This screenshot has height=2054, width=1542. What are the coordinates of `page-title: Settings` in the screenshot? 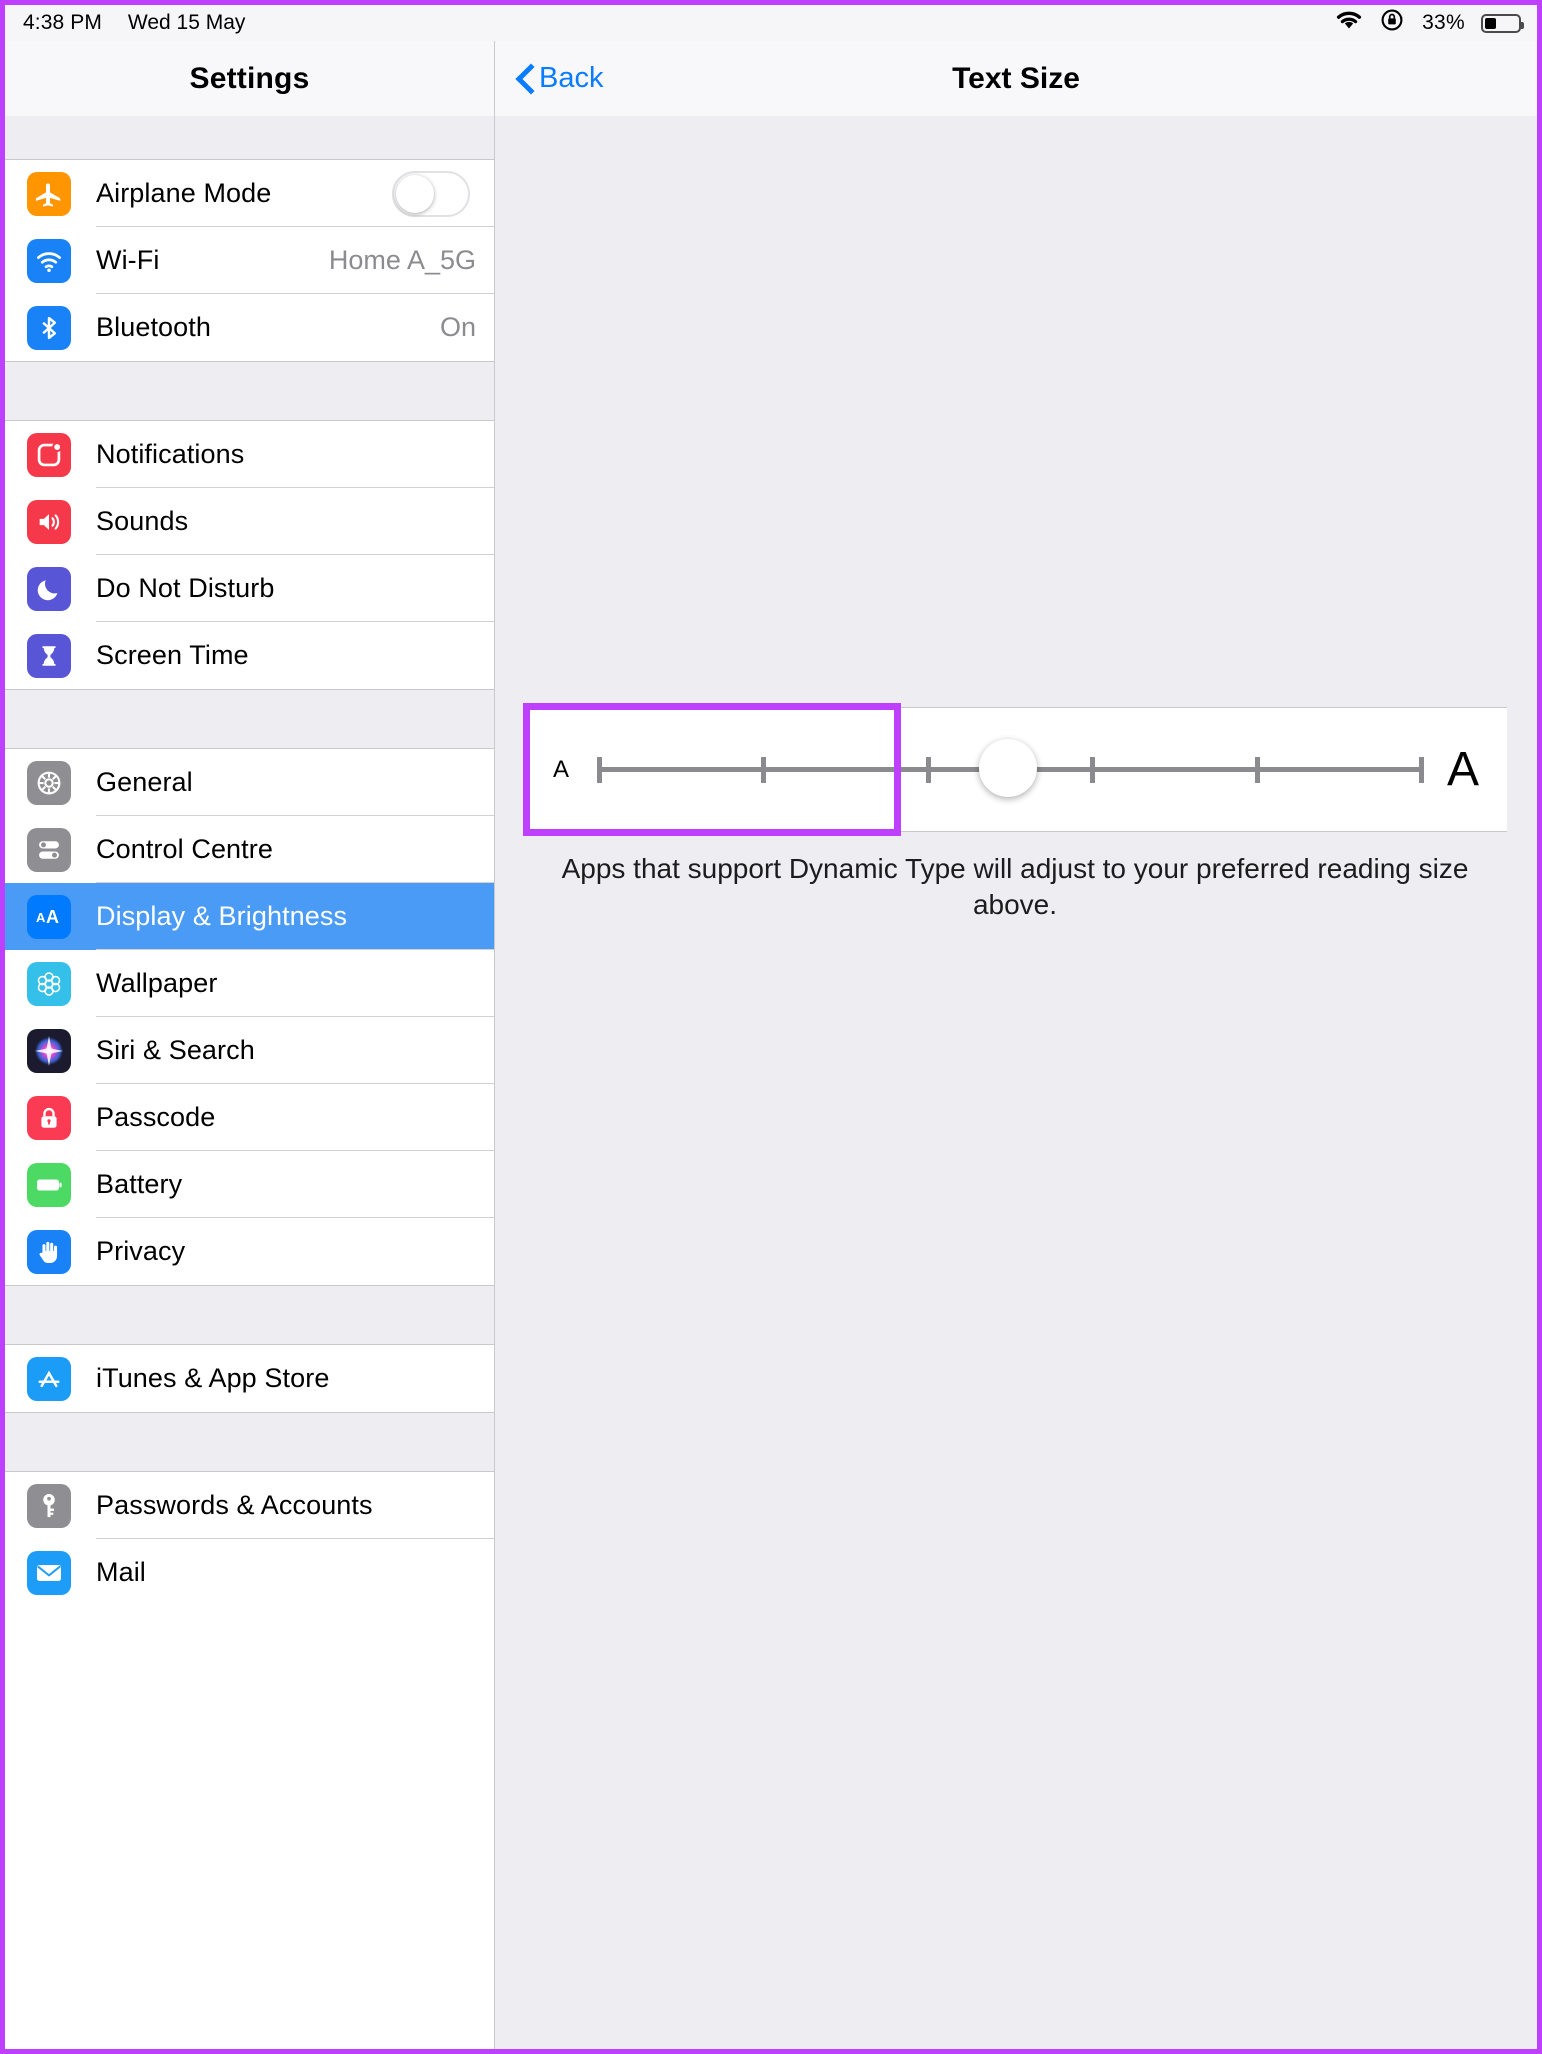 It's located at (249, 78).